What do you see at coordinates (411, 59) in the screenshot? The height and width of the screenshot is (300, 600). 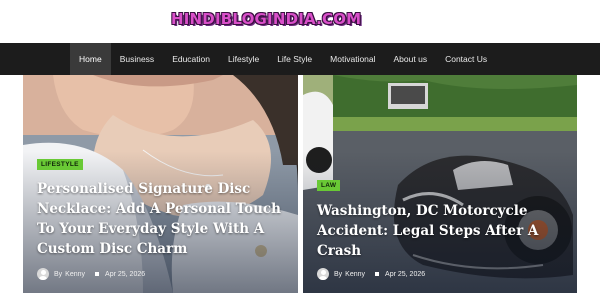 I see `nav-item-about-us: About us` at bounding box center [411, 59].